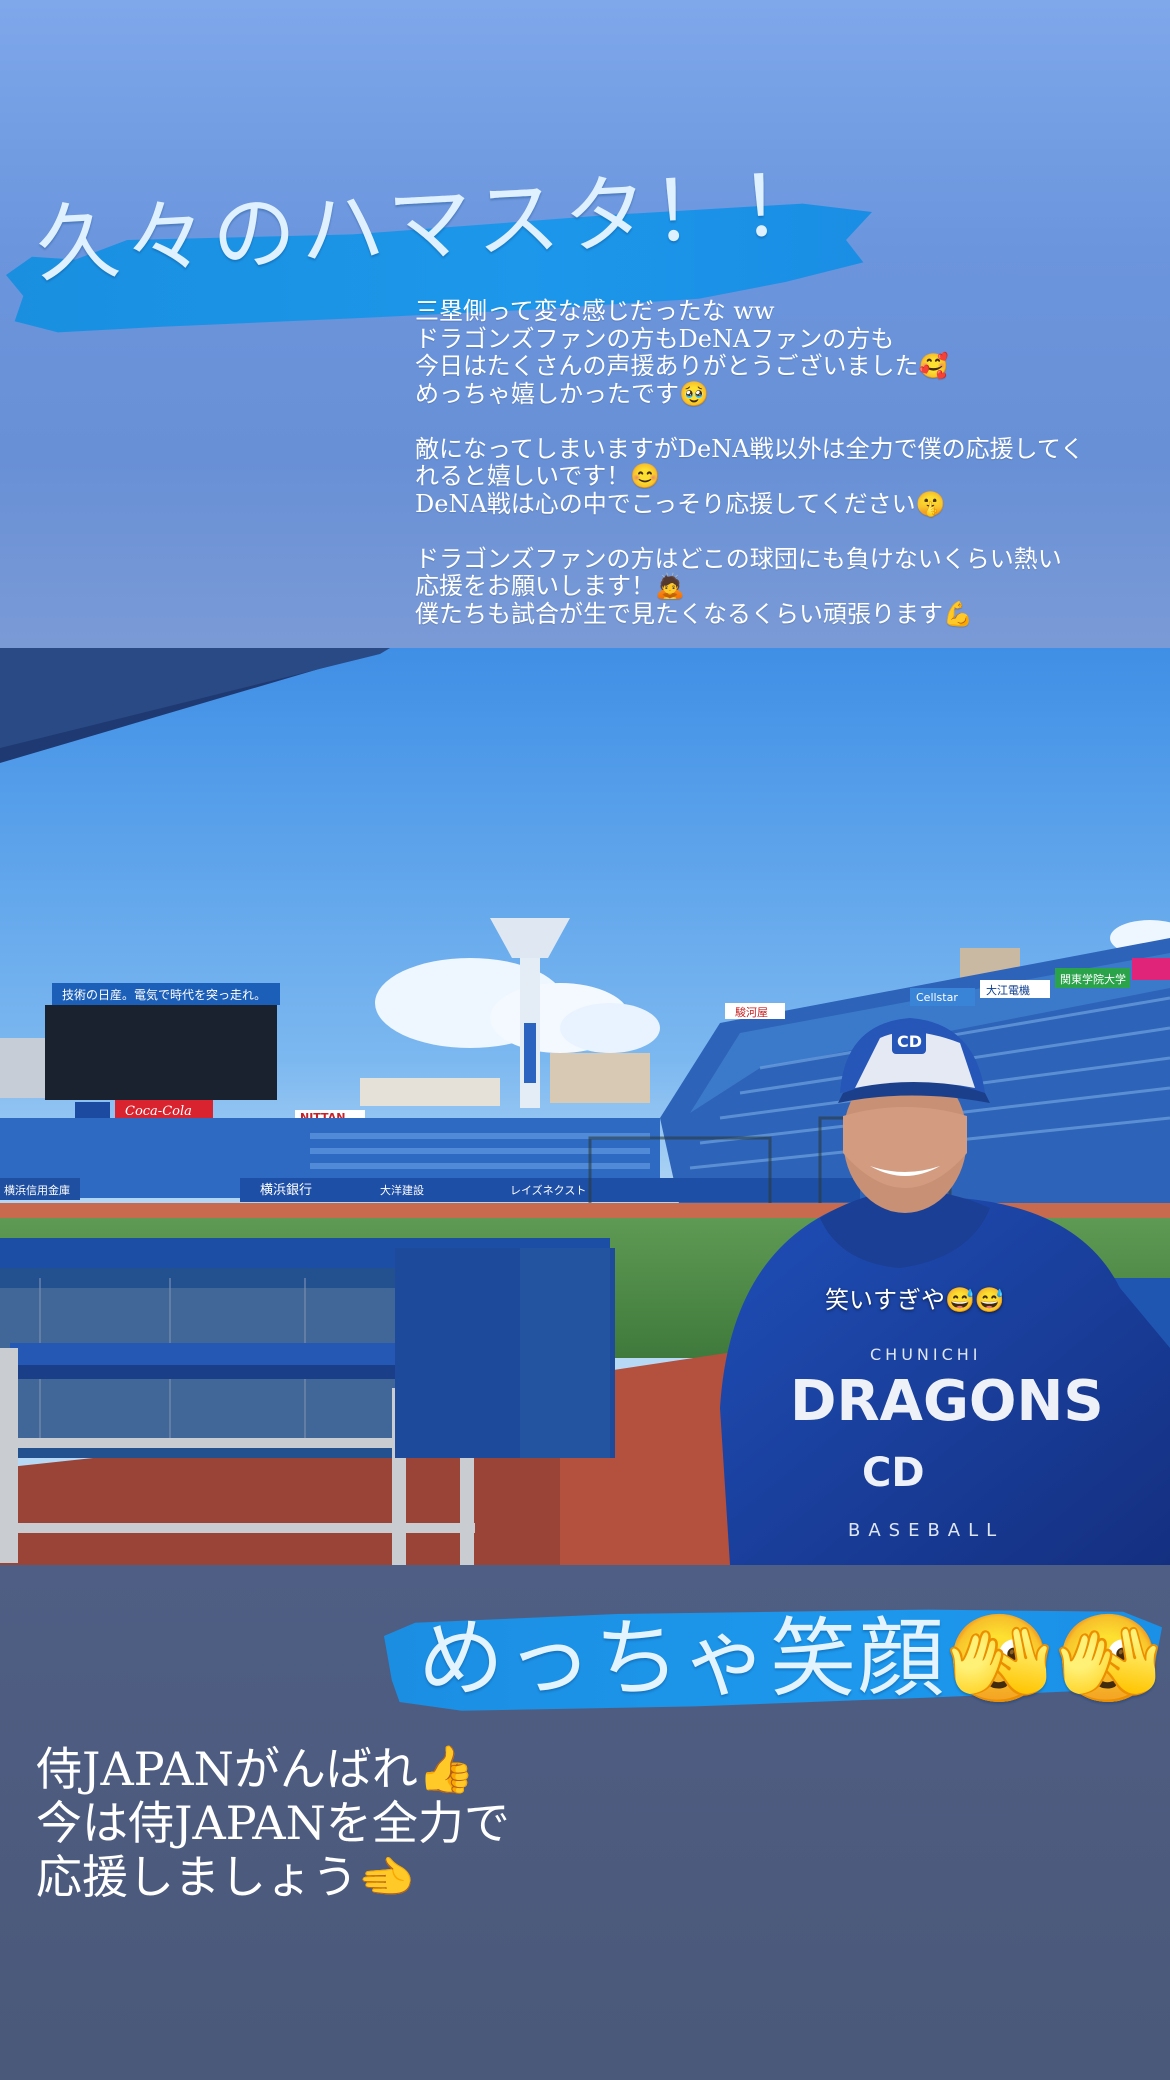 Image resolution: width=1170 pixels, height=2080 pixels. I want to click on footer-line: 今は侍JAPANを全力で, so click(273, 1823).